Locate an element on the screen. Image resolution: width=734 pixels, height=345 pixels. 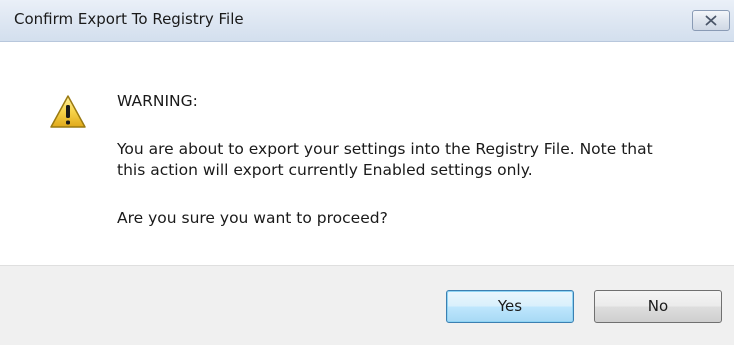
window-title: Confirm Export To Registry File is located at coordinates (129, 19).